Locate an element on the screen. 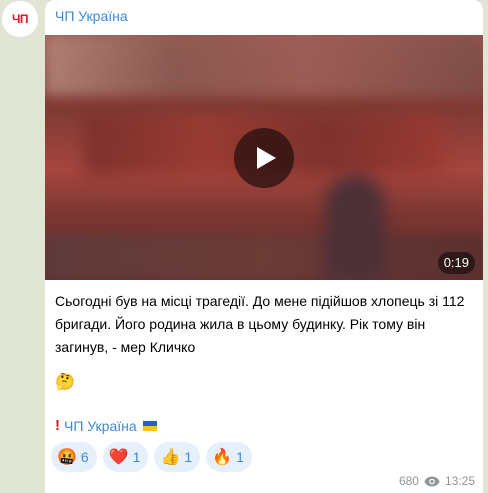 The image size is (488, 493). reaction-thumbs-up: 👍 1 is located at coordinates (177, 457).